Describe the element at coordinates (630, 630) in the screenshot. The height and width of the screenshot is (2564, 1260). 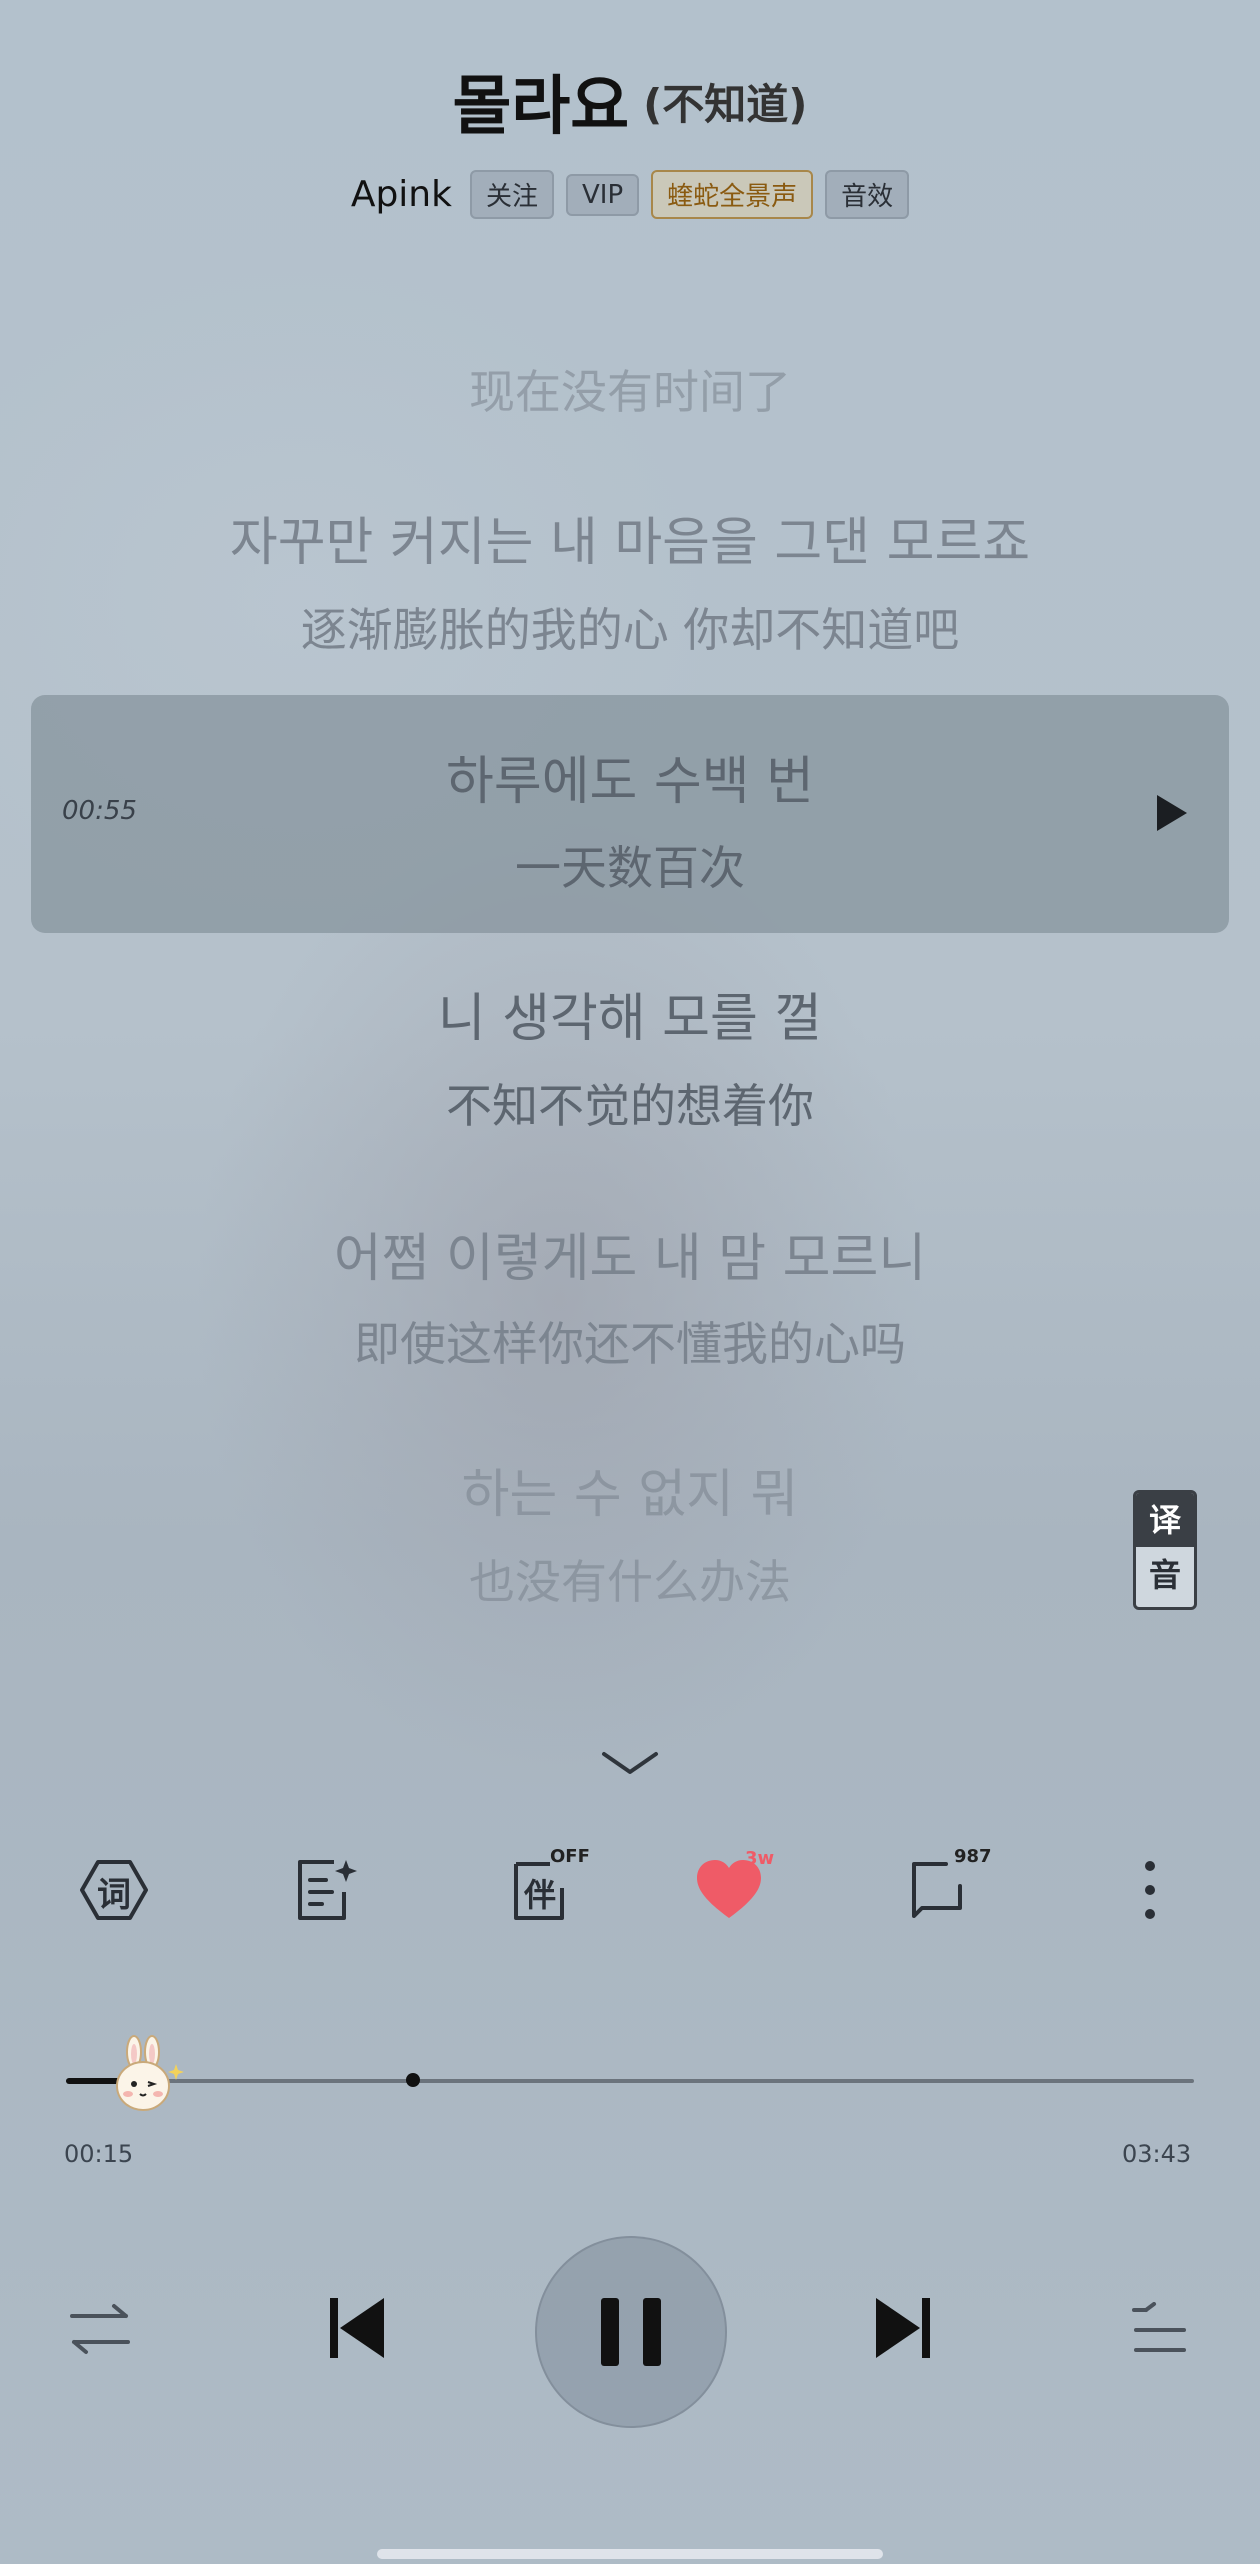
I see `lyric-translation: 逐渐膨胀的我的心 你却不知道吧` at that location.